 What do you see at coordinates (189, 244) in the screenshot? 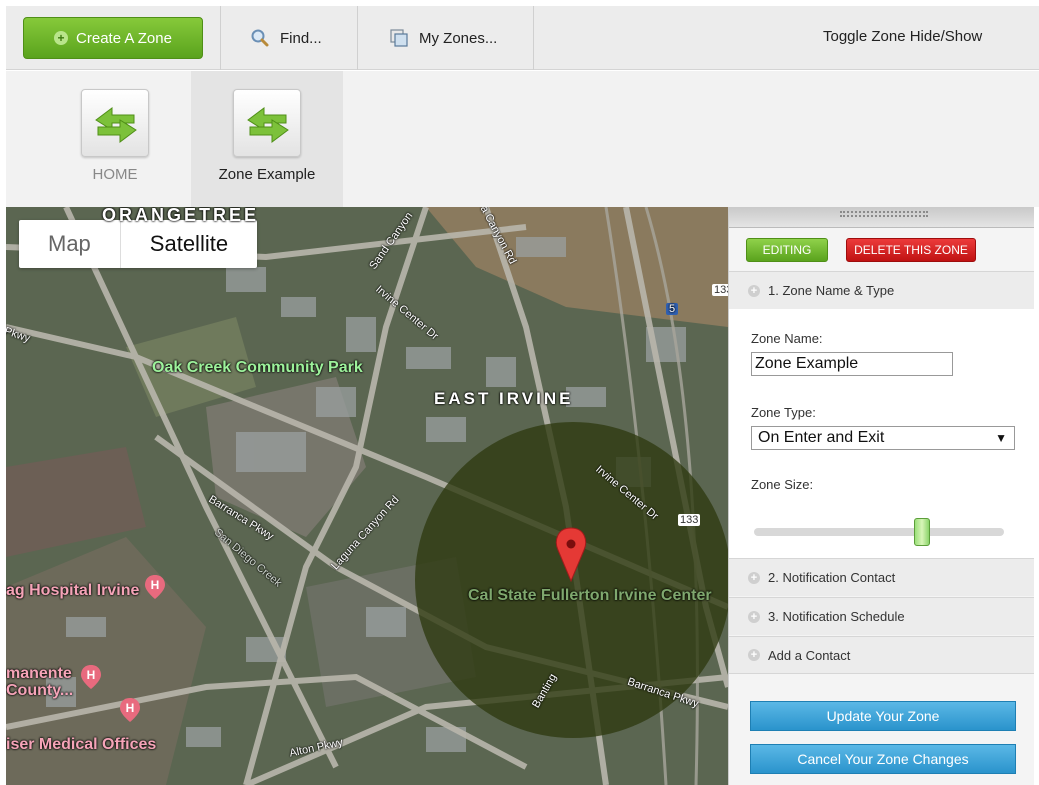
I see `map-type-satellite: Satellite` at bounding box center [189, 244].